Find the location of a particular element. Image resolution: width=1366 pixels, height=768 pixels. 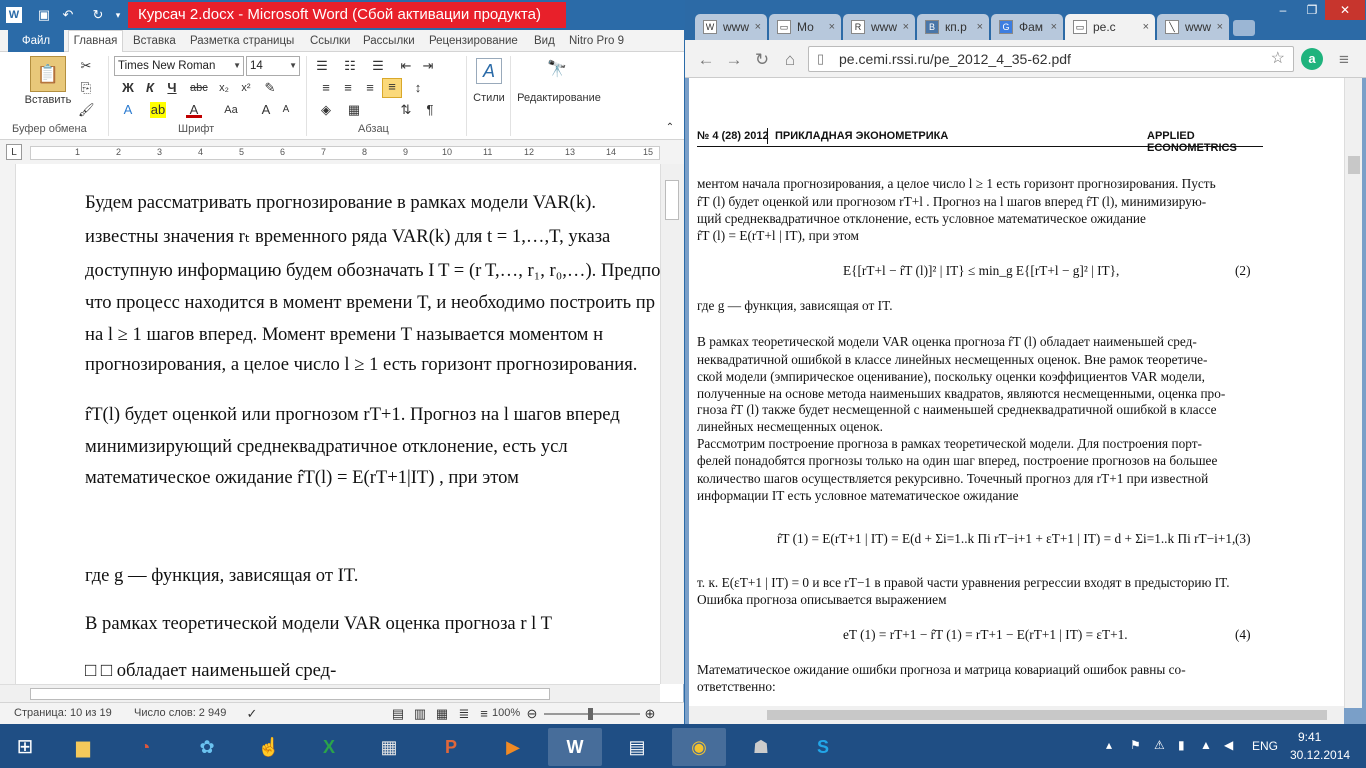

change-case-icon: Aa is located at coordinates (231, 110).